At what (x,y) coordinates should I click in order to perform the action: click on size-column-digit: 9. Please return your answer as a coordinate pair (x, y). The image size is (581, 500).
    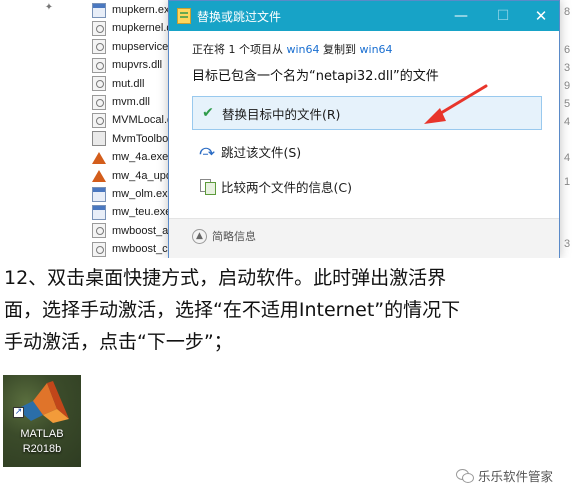
    Looking at the image, I should click on (567, 86).